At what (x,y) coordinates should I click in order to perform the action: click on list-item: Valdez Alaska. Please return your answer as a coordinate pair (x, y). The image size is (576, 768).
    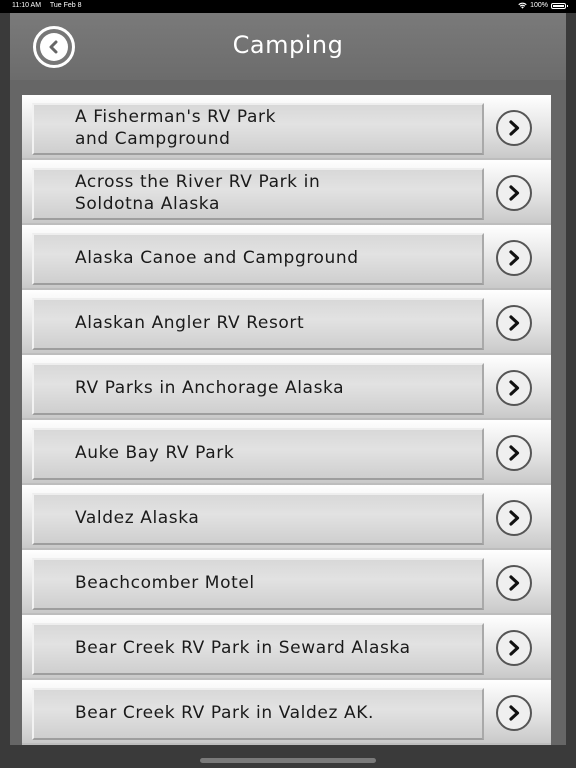
    Looking at the image, I should click on (286, 517).